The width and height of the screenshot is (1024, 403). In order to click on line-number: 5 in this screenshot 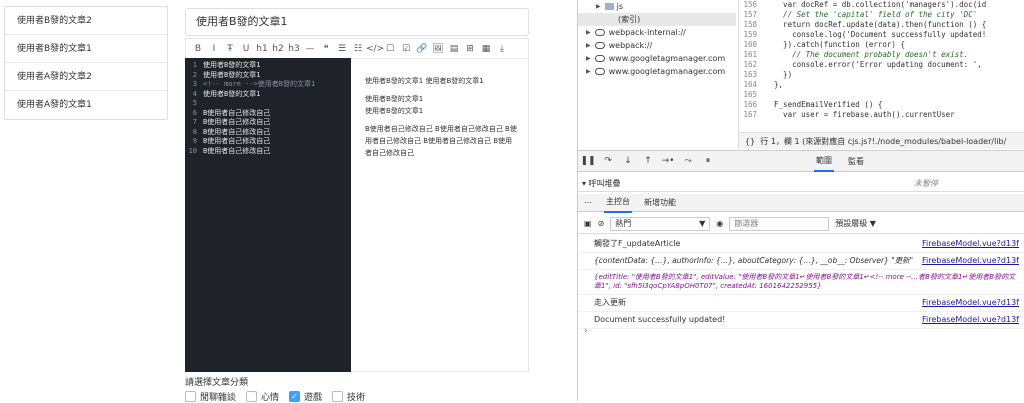, I will do `click(194, 103)`.